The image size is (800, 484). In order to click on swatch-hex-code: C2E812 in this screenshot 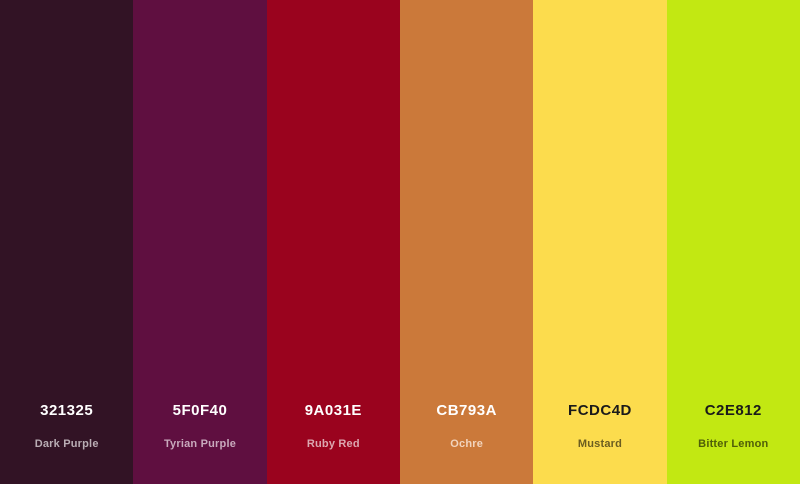, I will do `click(733, 410)`.